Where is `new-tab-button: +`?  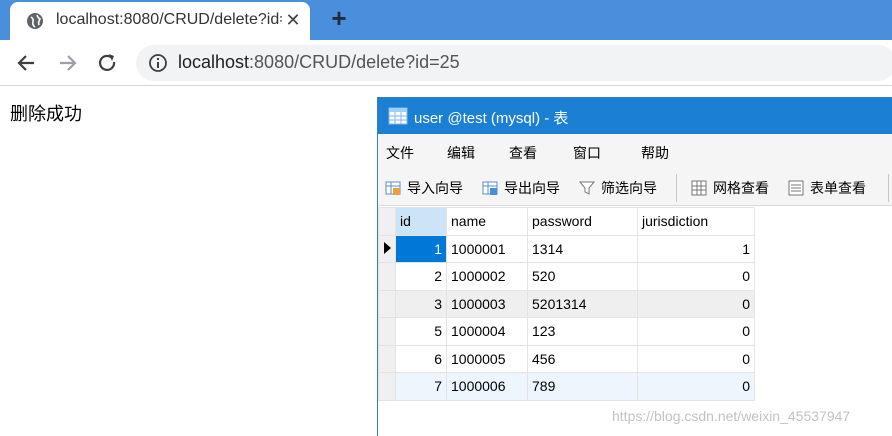 new-tab-button: + is located at coordinates (339, 18).